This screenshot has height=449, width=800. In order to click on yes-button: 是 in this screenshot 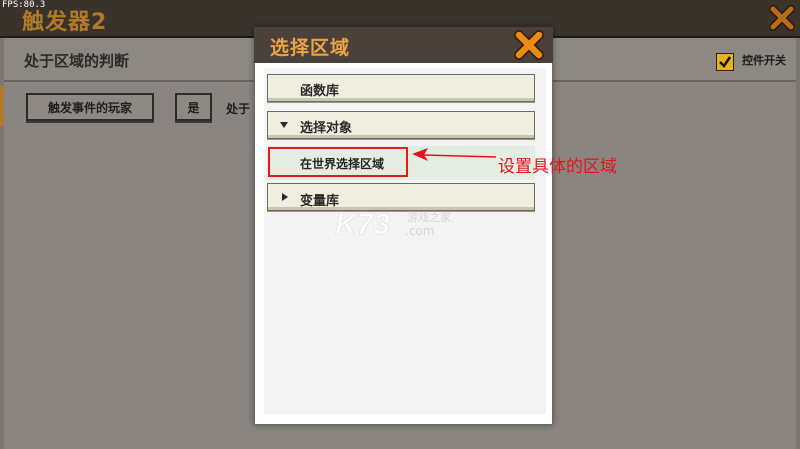, I will do `click(193, 107)`.